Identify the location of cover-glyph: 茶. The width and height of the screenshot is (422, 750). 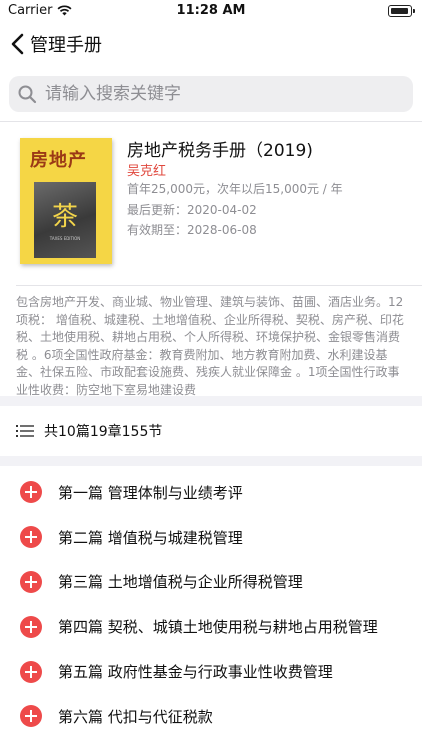
(64, 217).